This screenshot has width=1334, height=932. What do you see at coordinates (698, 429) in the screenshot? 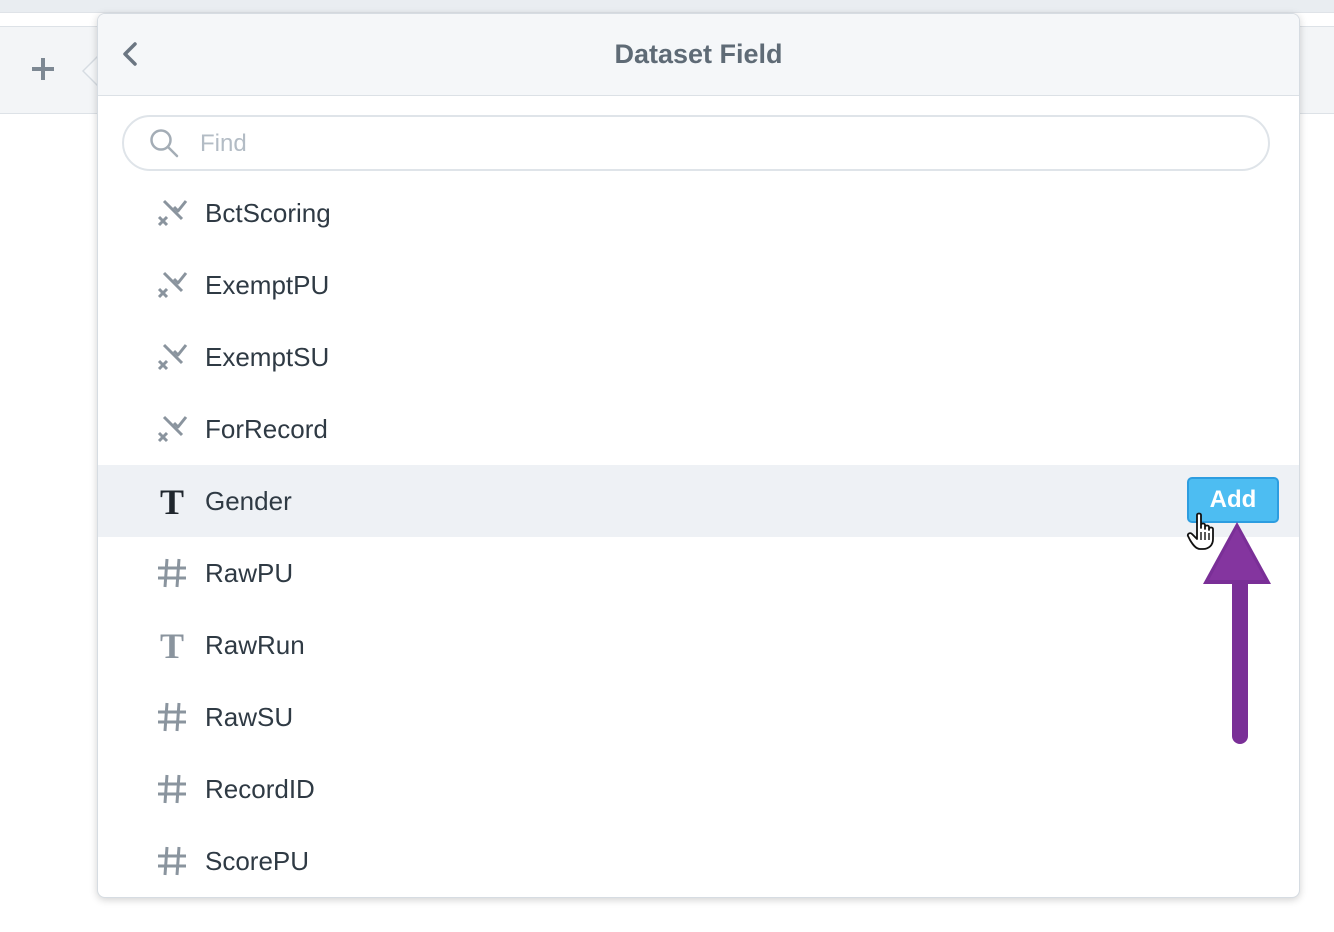
I see `field-row-forrecord: ForRecord` at bounding box center [698, 429].